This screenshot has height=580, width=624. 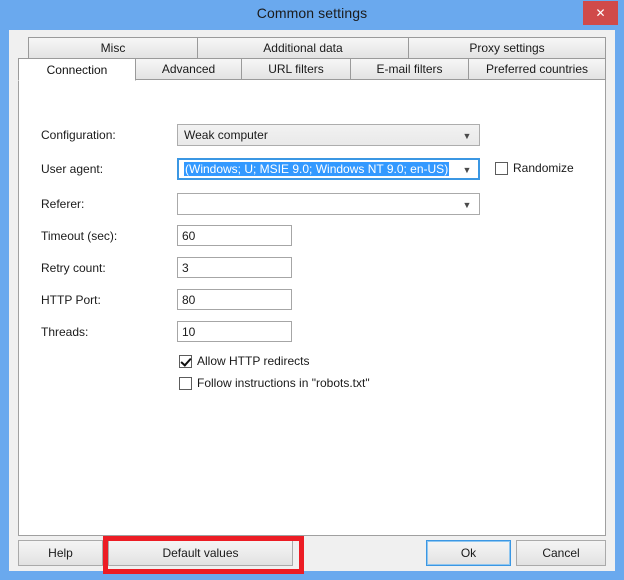 I want to click on tab-label: Proxy settings, so click(x=507, y=48).